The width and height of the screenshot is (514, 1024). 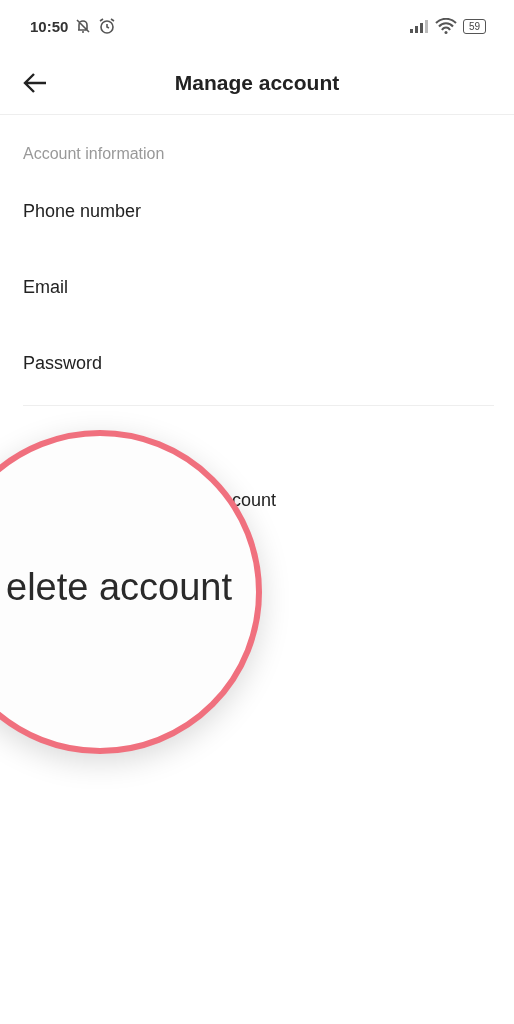 What do you see at coordinates (94, 154) in the screenshot?
I see `section-label: Account information` at bounding box center [94, 154].